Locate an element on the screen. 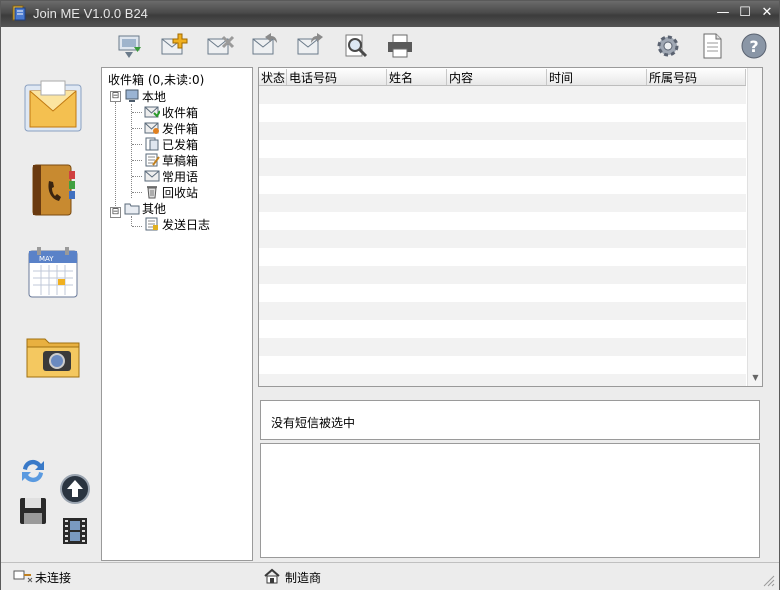 This screenshot has height=590, width=780. forward-icon is located at coordinates (310, 46).